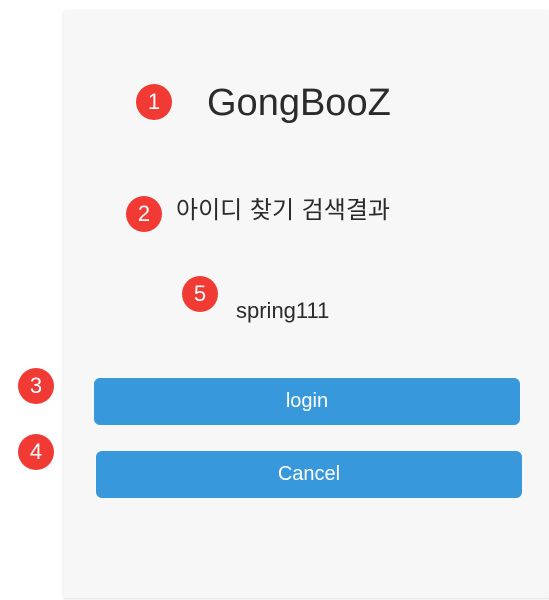 The image size is (549, 600). I want to click on marker-3: 3, so click(36, 386).